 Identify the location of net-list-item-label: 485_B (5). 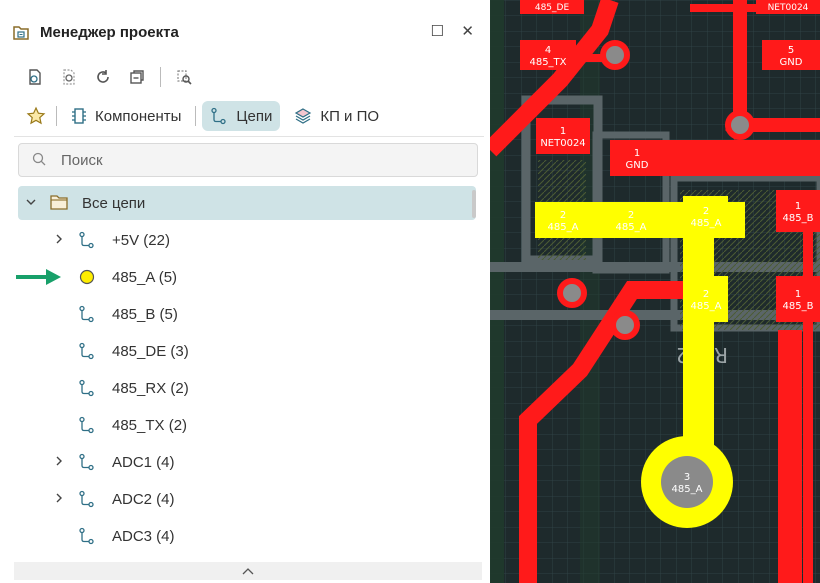
(145, 314).